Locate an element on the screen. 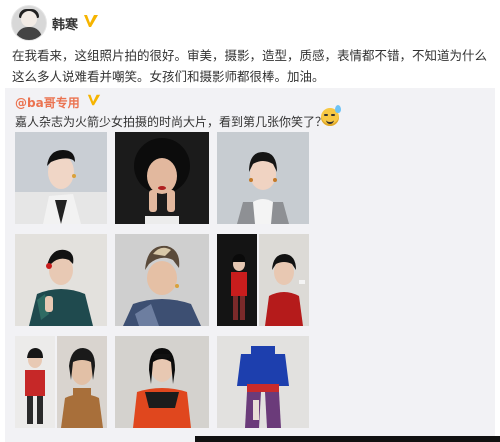  repost-author: @ba哥专用 is located at coordinates (47, 102).